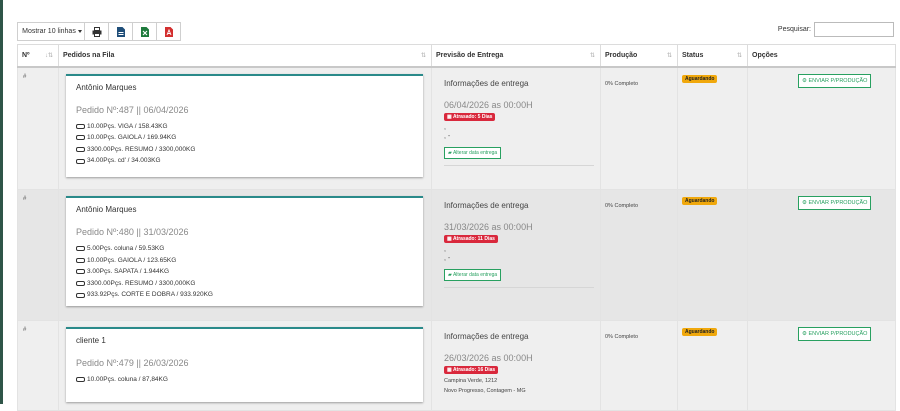 This screenshot has height=411, width=900. I want to click on csv-icon, so click(120, 31).